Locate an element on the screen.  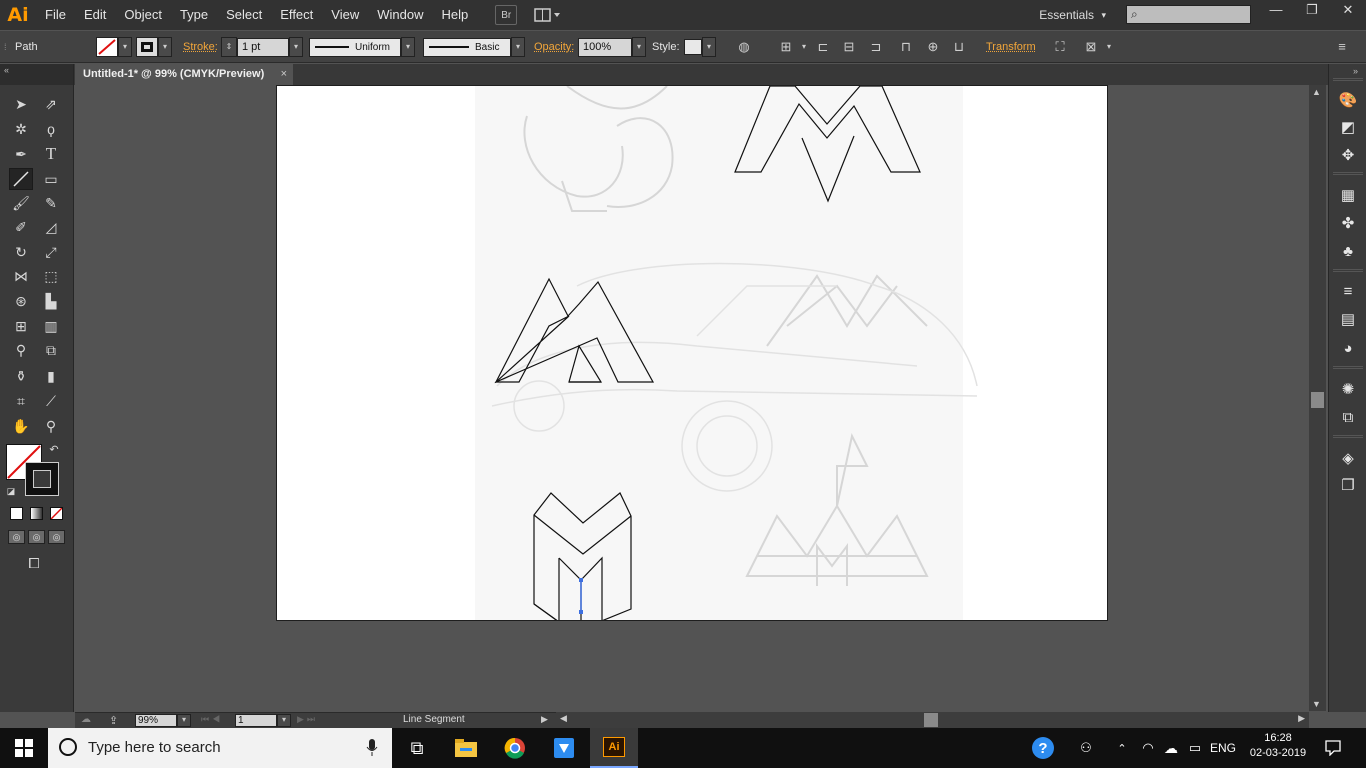
menu-file: File is located at coordinates (55, 15).